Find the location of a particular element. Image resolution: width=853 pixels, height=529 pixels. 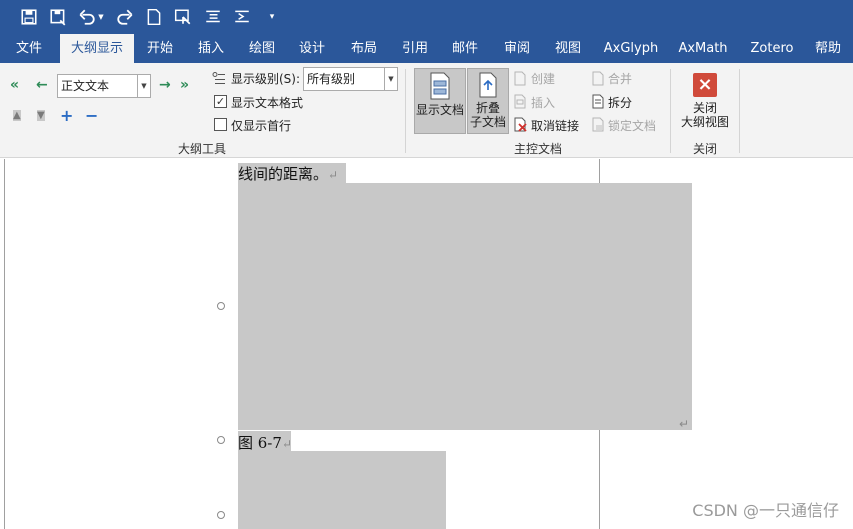

customize-icon: ▾ is located at coordinates (272, 17).